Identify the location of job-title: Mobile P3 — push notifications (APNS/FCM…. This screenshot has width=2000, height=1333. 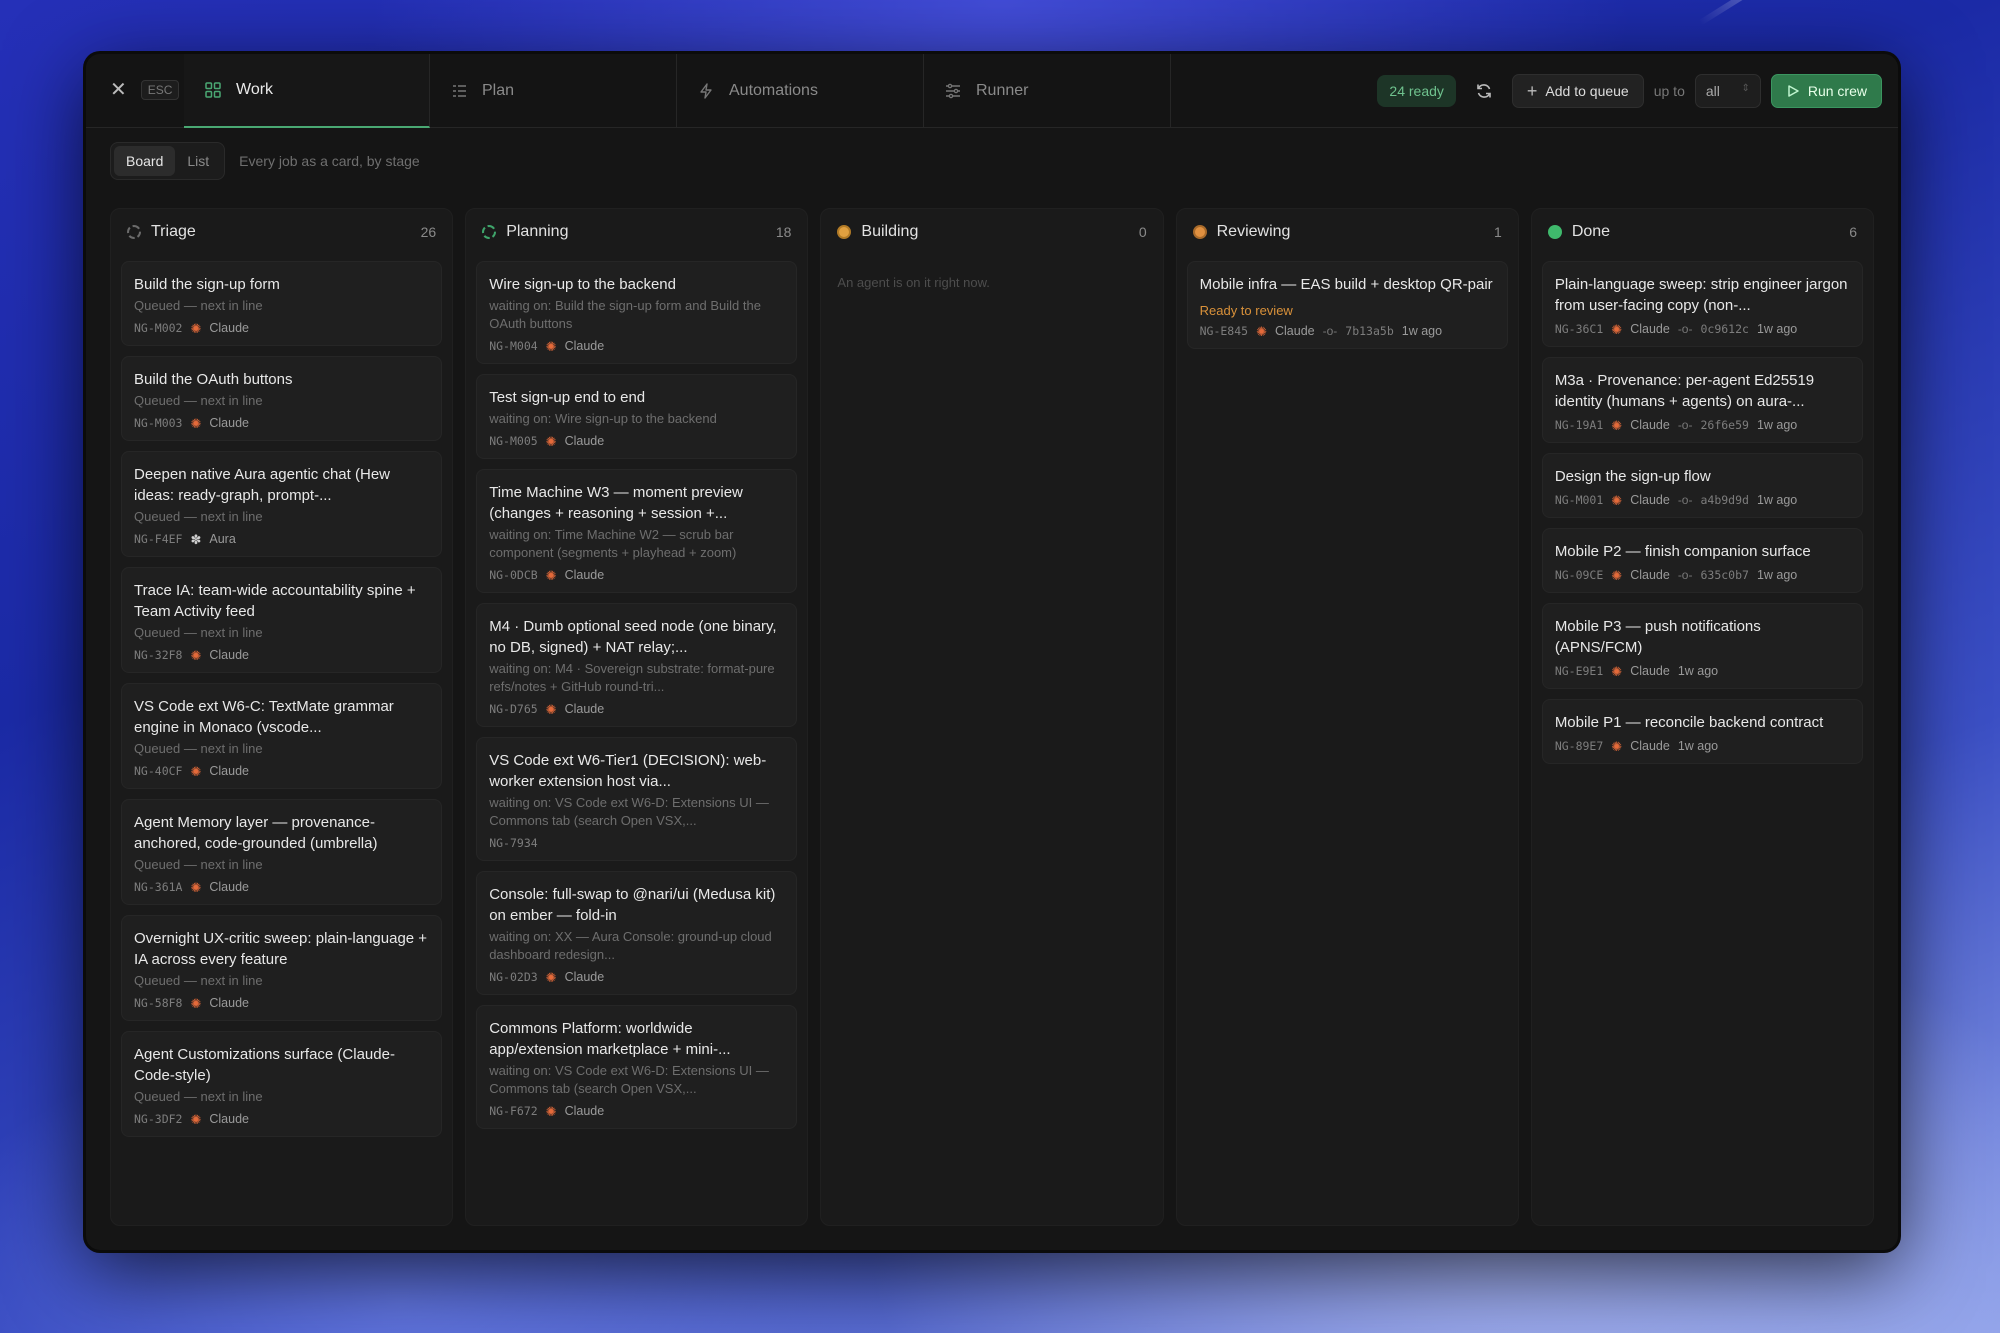
(1657, 637).